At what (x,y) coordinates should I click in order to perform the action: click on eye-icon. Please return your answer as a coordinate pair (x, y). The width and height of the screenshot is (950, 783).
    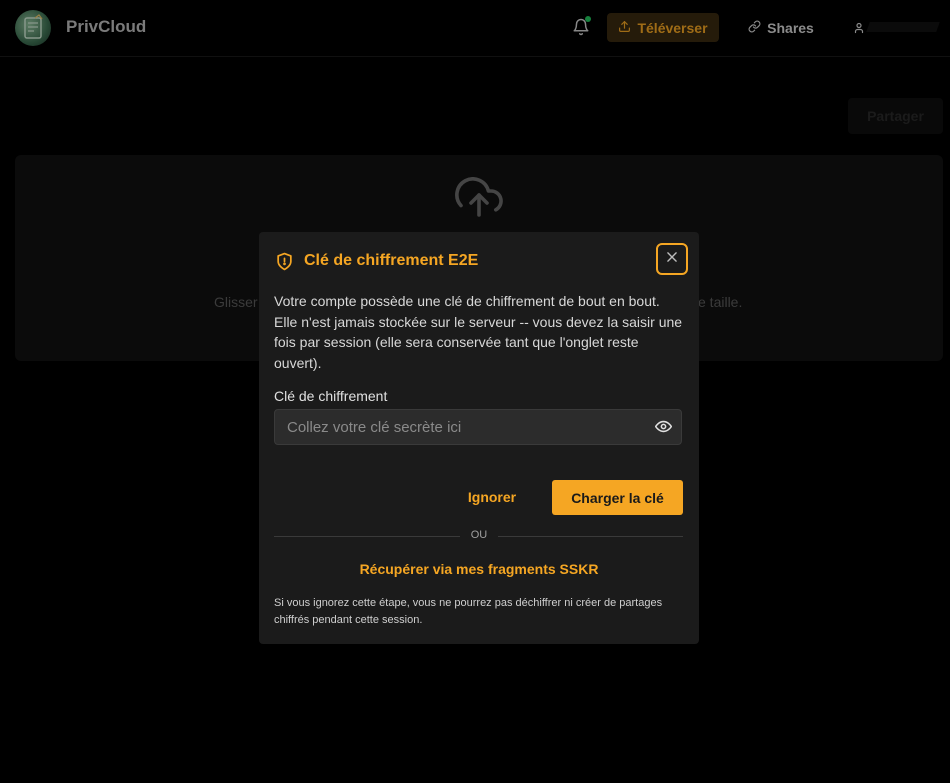
    Looking at the image, I should click on (663, 429).